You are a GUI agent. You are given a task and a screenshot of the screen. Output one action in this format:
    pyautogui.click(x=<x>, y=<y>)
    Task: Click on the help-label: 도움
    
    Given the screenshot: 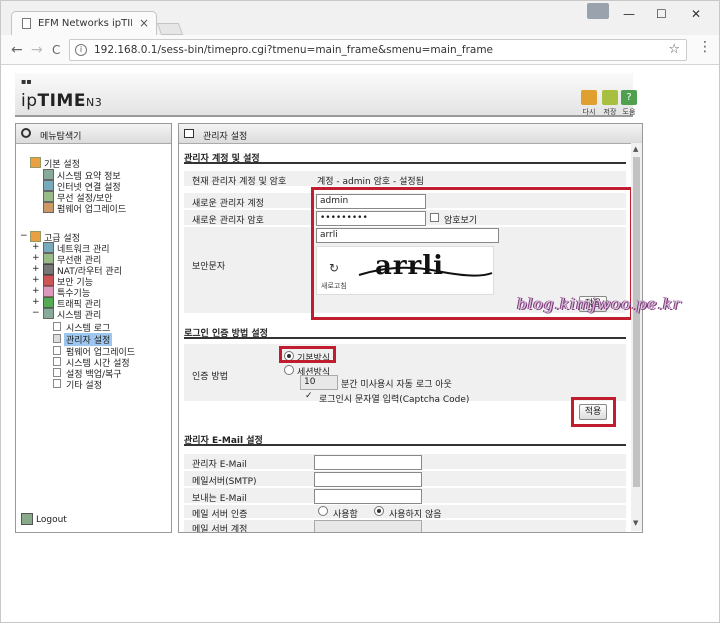 What is the action you would take?
    pyautogui.click(x=629, y=112)
    